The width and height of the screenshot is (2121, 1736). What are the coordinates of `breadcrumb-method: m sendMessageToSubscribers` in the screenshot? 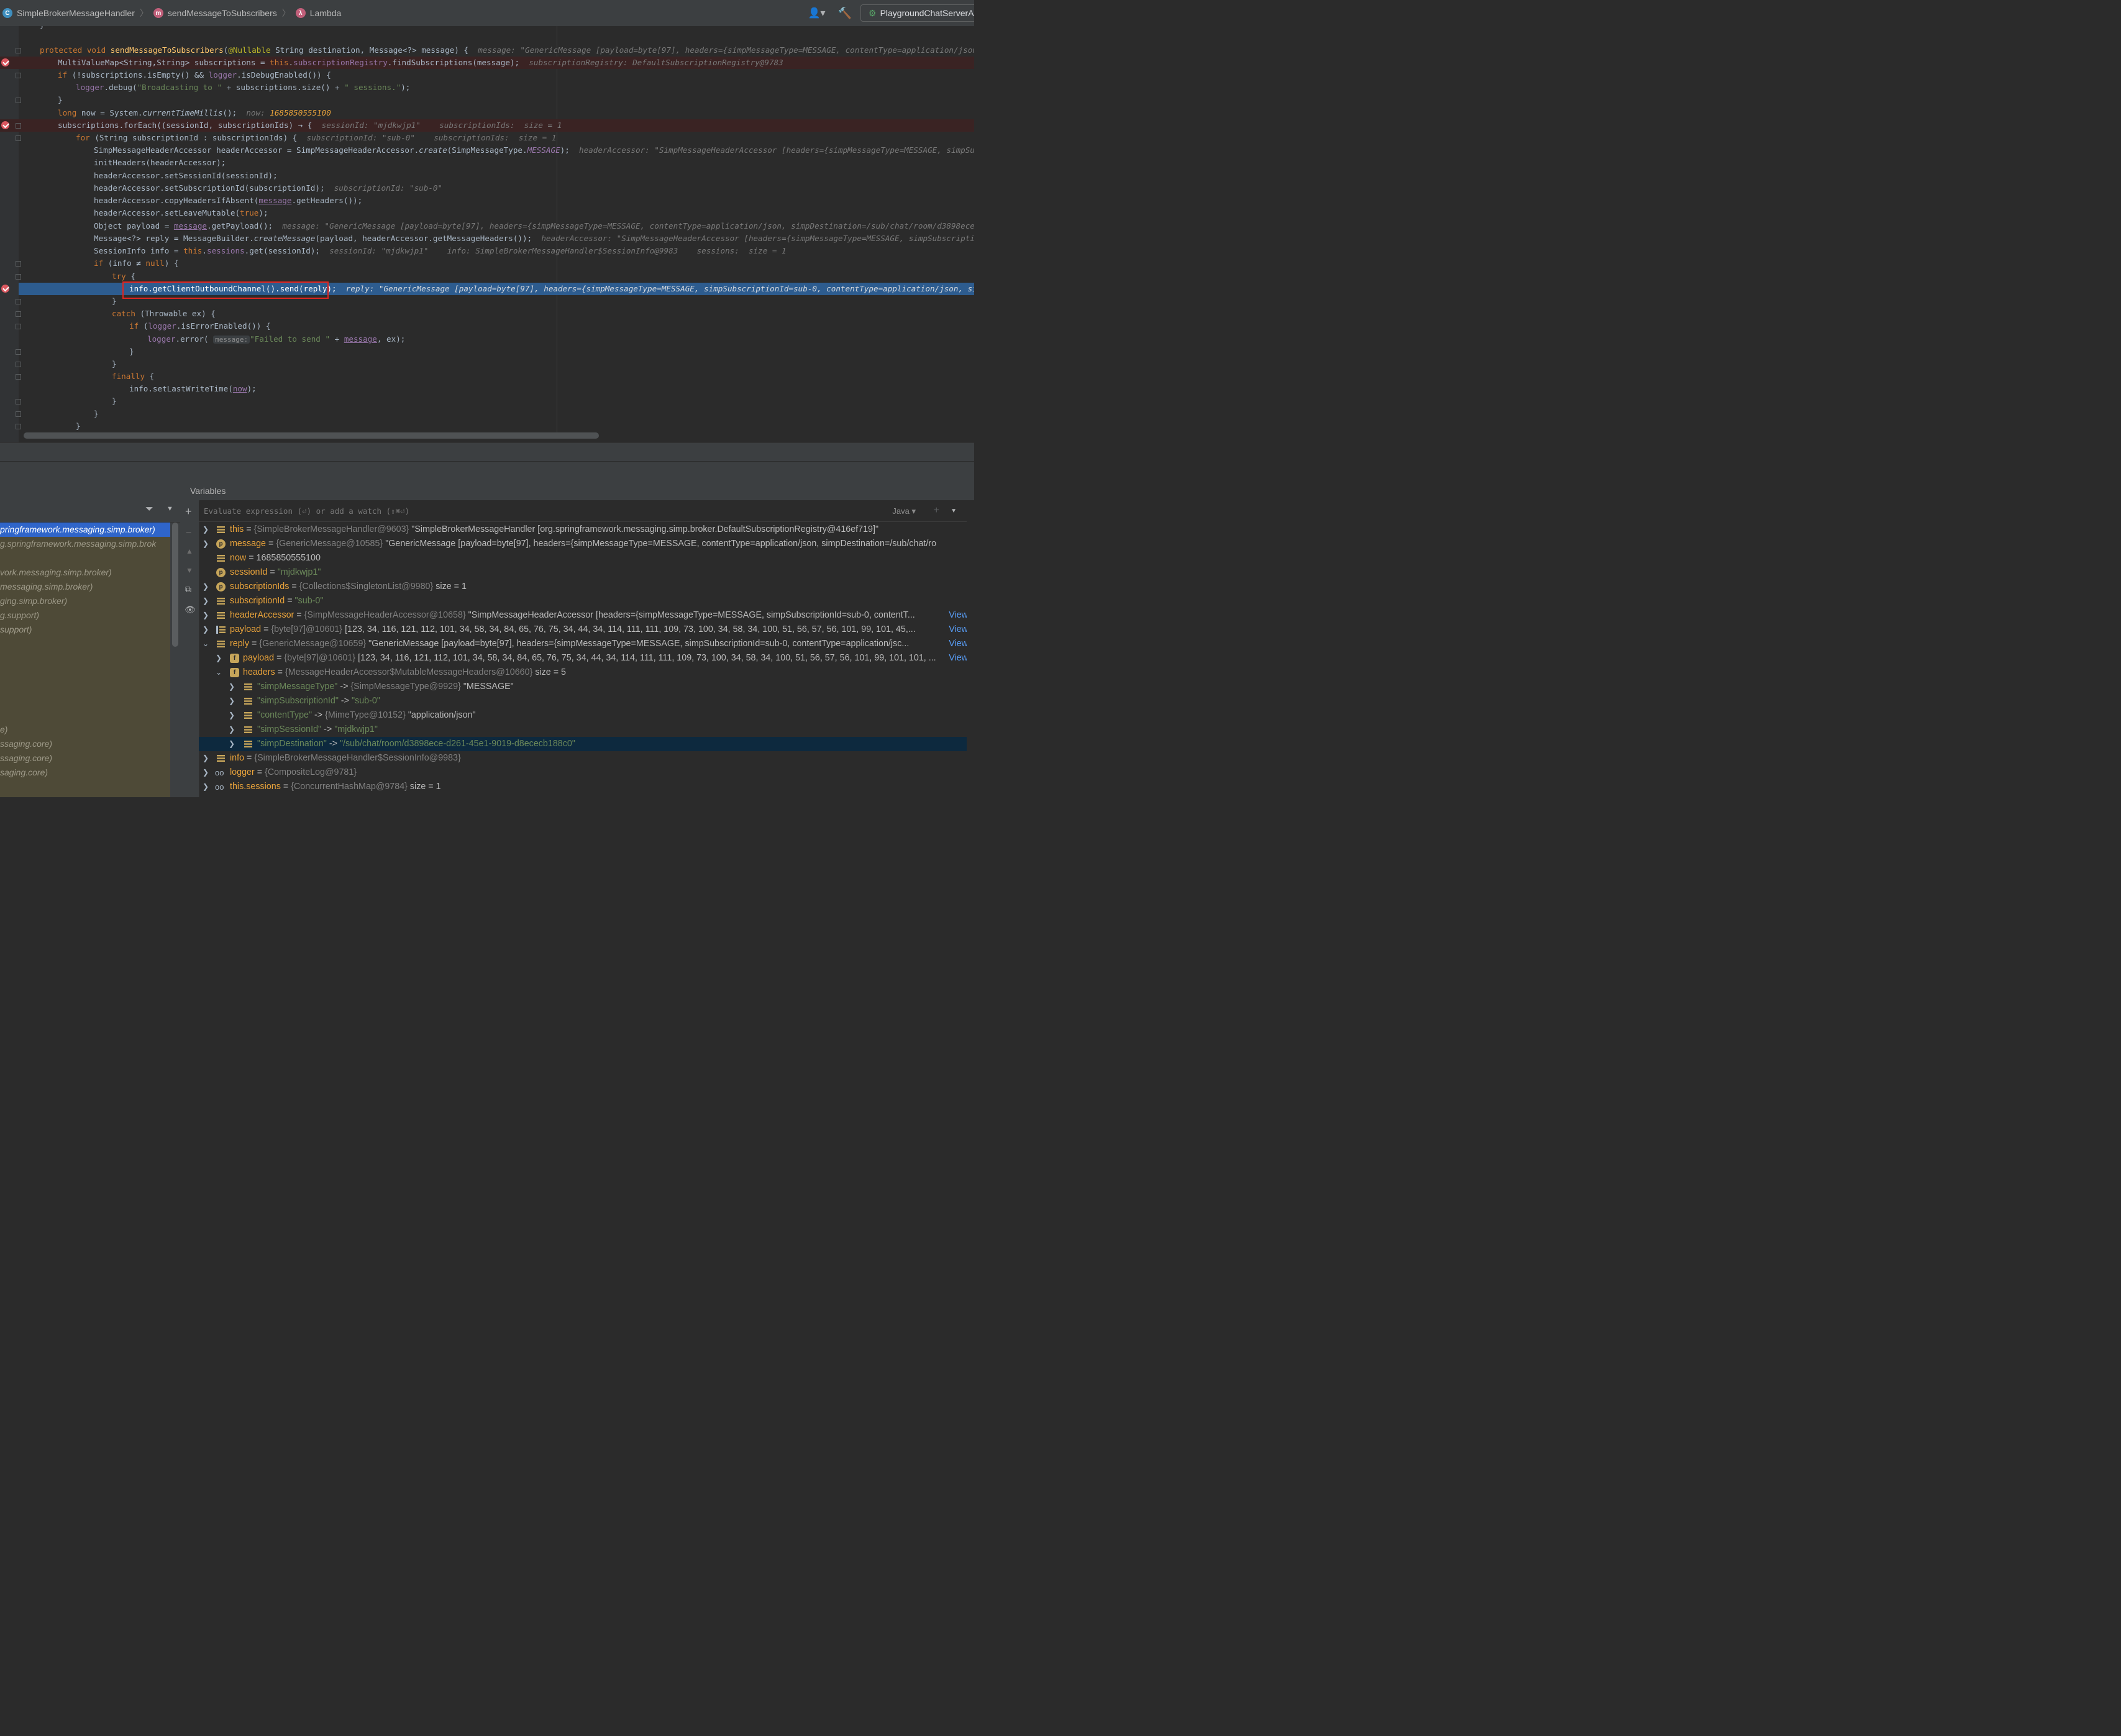 It's located at (215, 13).